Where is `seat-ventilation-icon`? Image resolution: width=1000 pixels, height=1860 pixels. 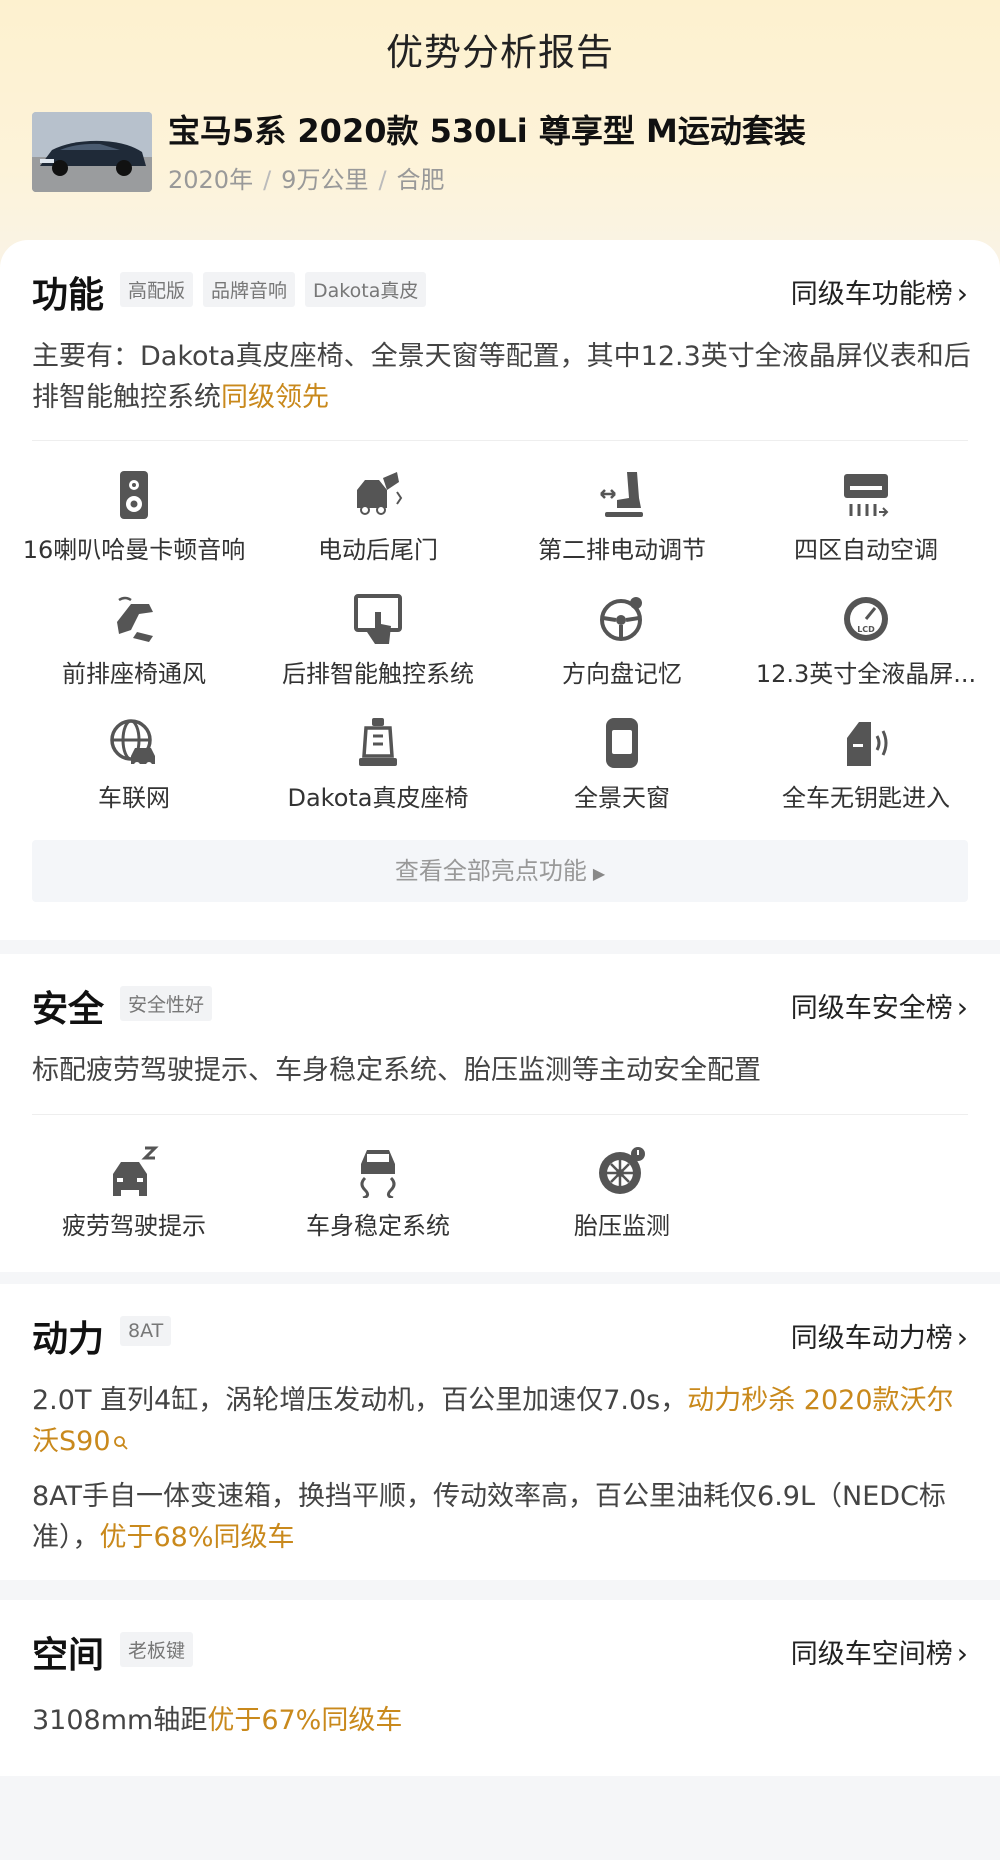
seat-ventilation-icon is located at coordinates (135, 619).